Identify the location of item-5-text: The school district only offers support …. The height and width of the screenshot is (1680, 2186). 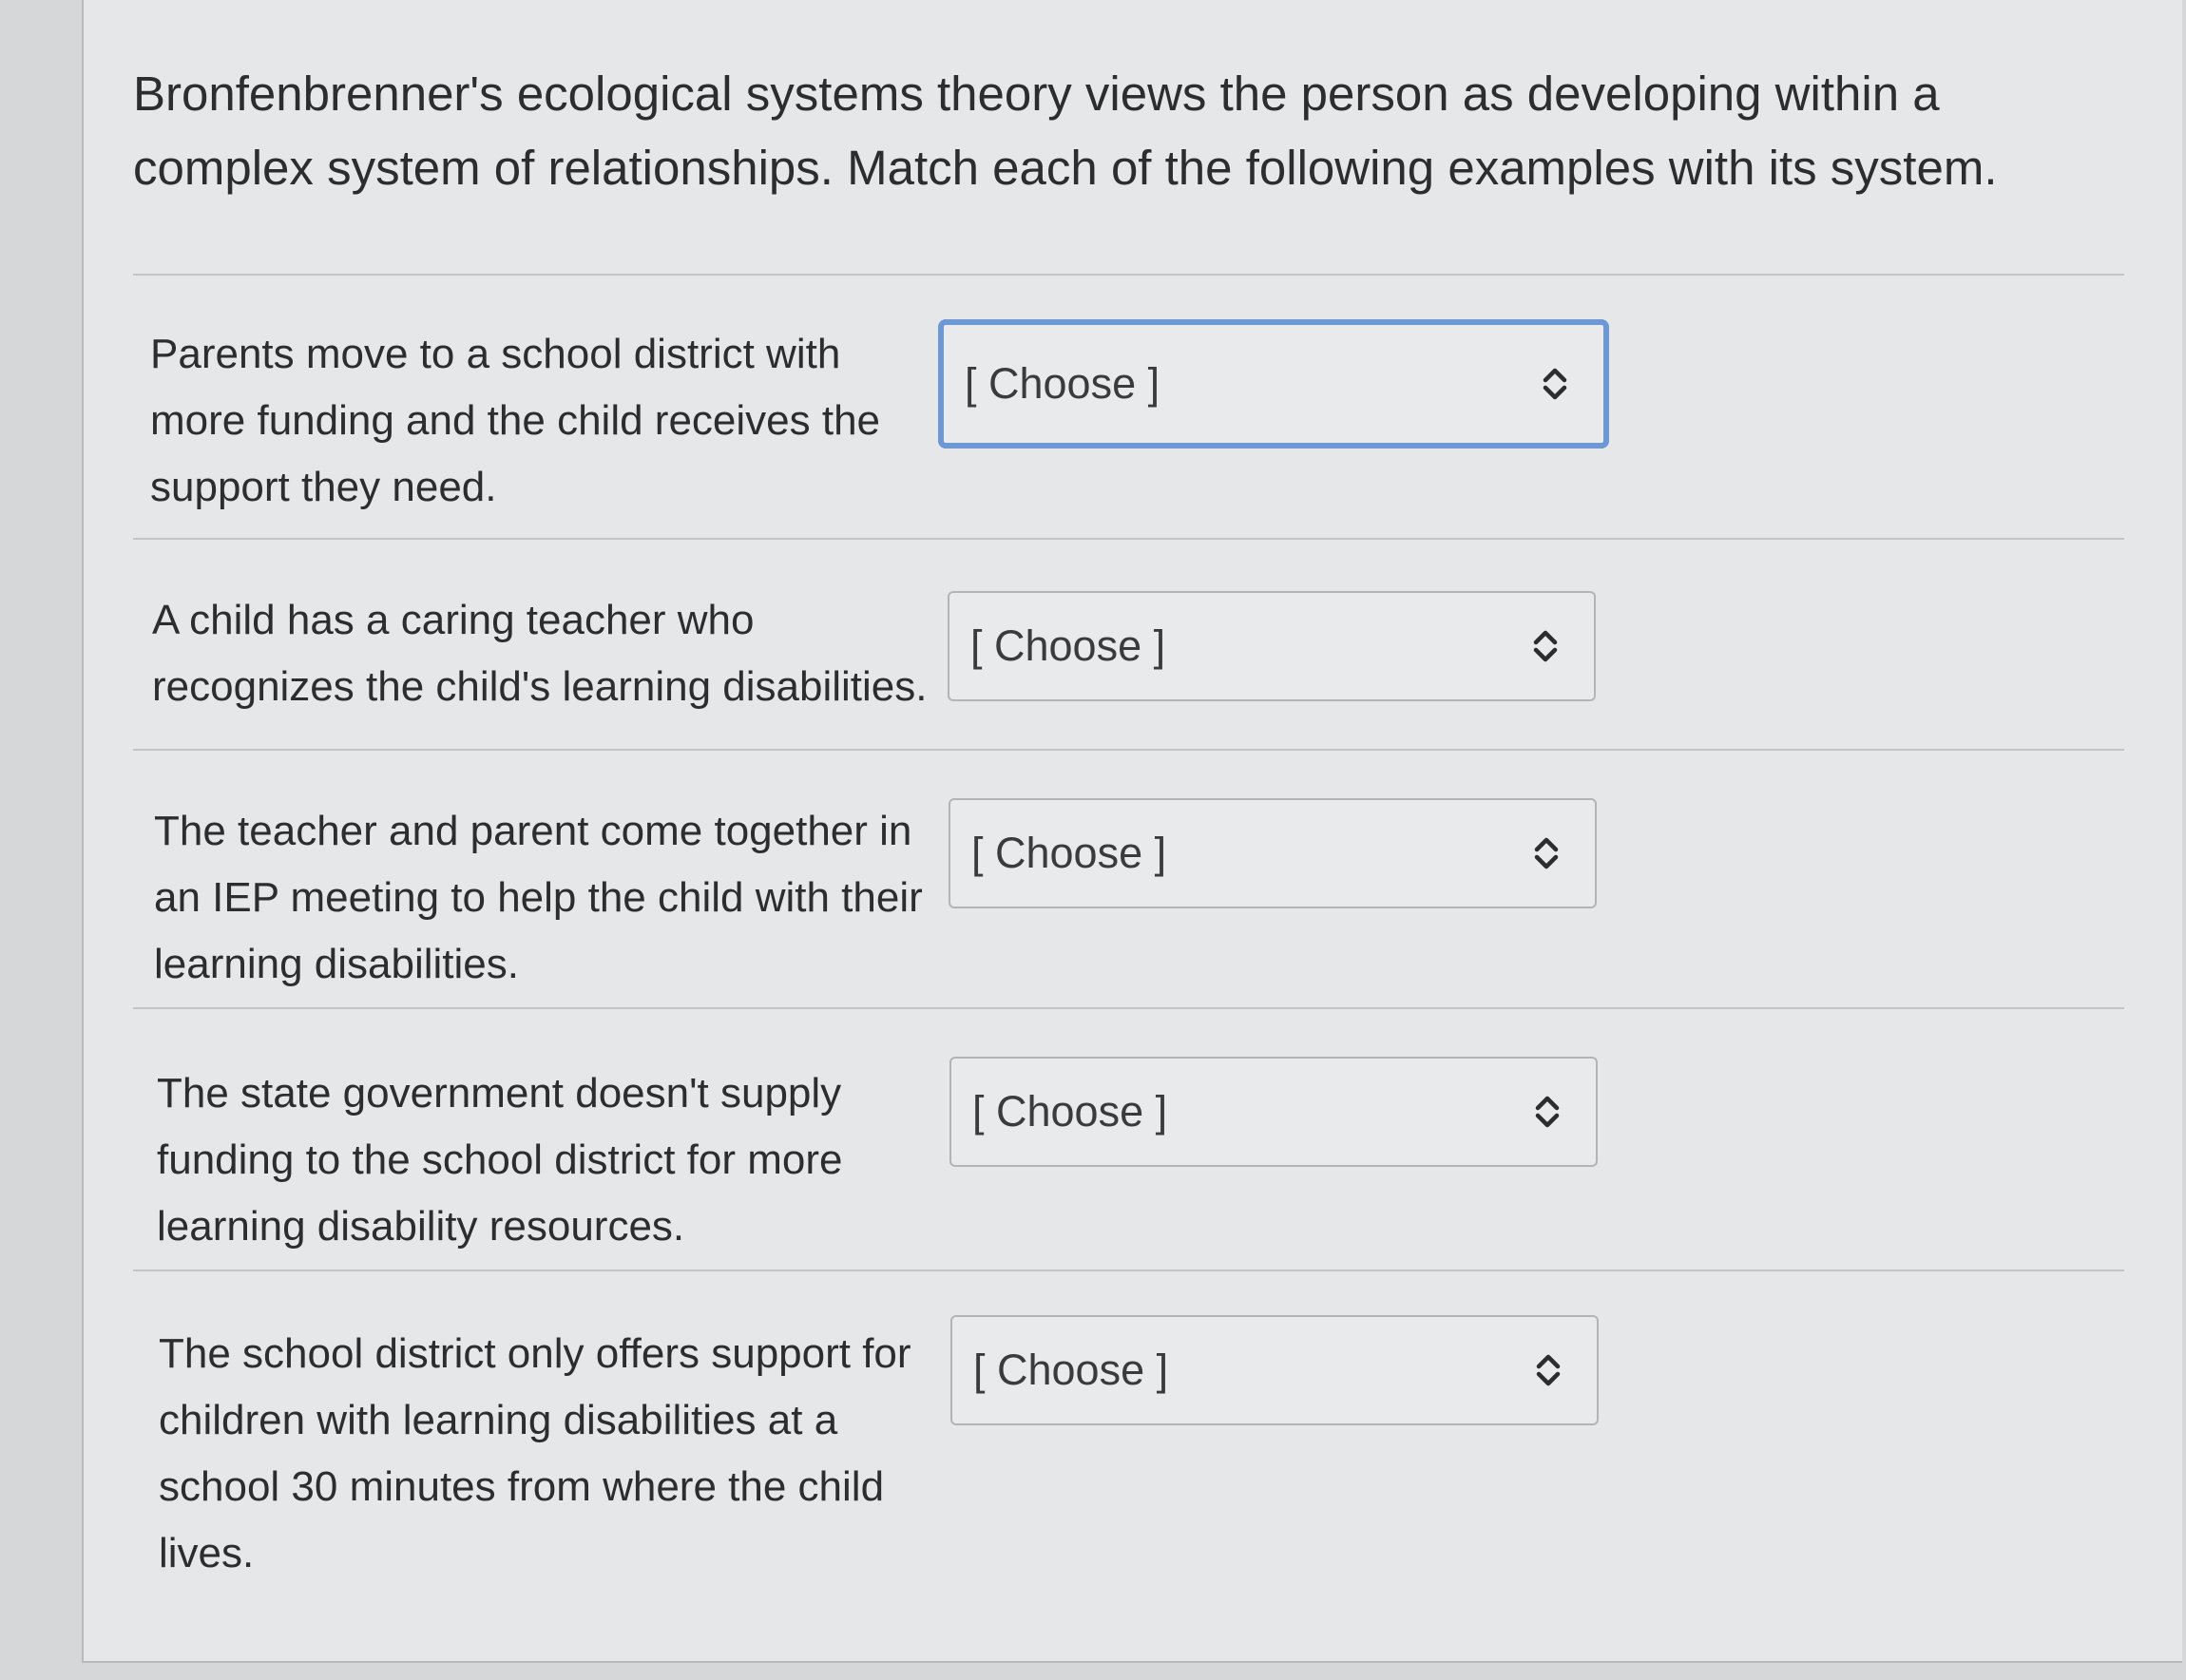
(535, 1453).